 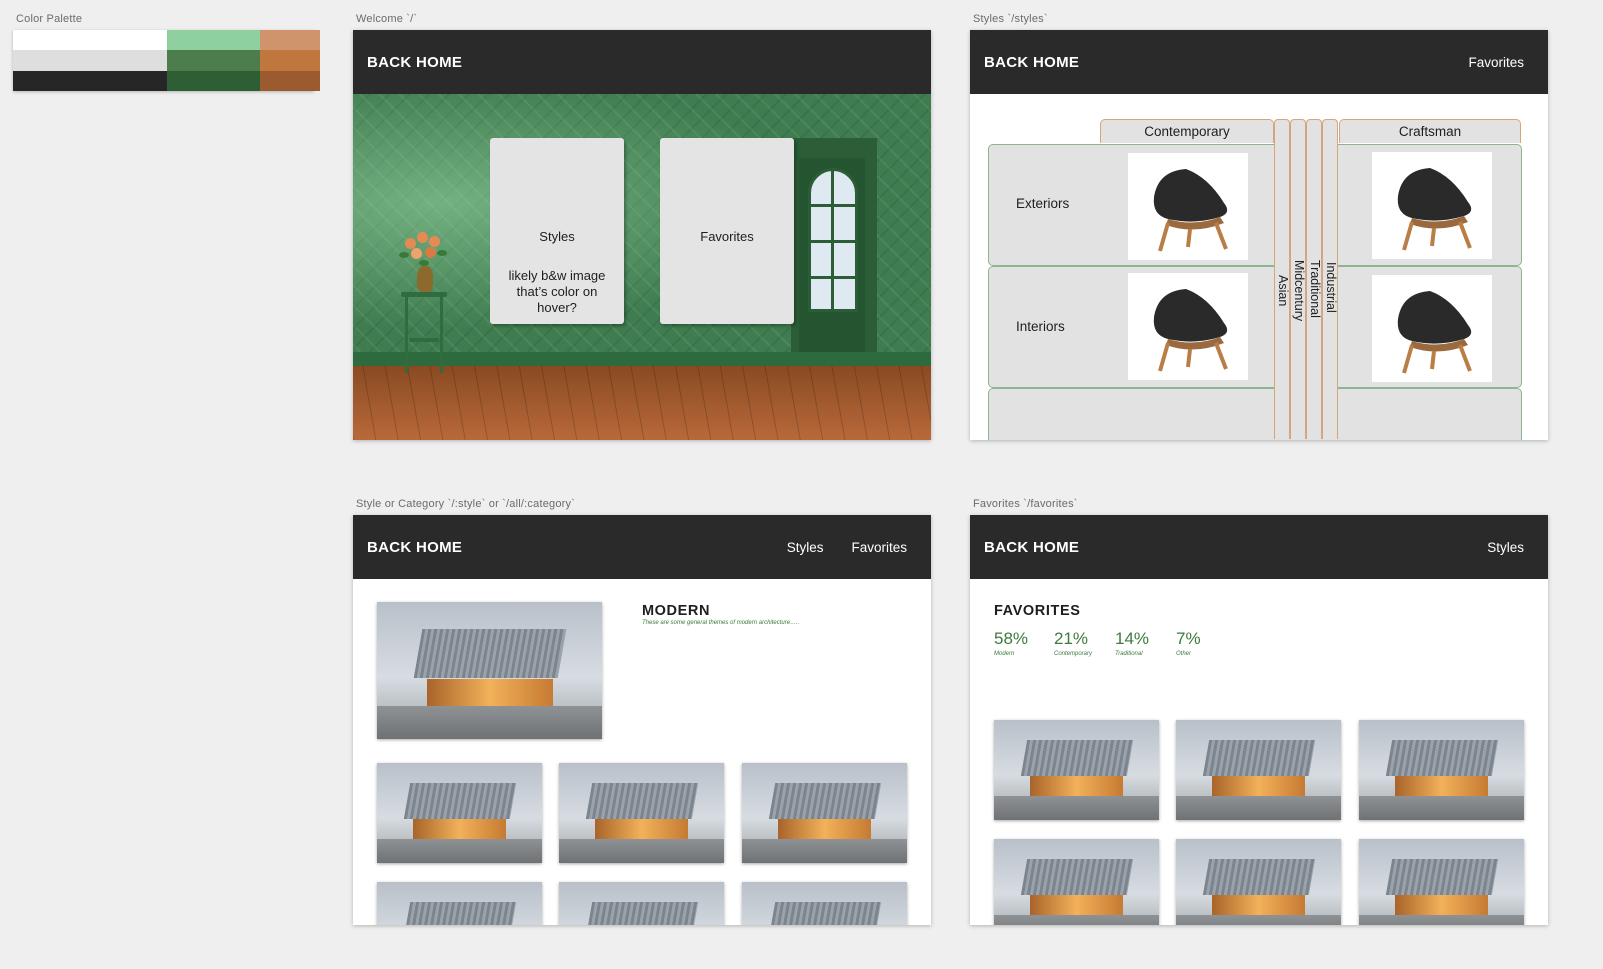 I want to click on stat-label: Modern, so click(x=1004, y=654).